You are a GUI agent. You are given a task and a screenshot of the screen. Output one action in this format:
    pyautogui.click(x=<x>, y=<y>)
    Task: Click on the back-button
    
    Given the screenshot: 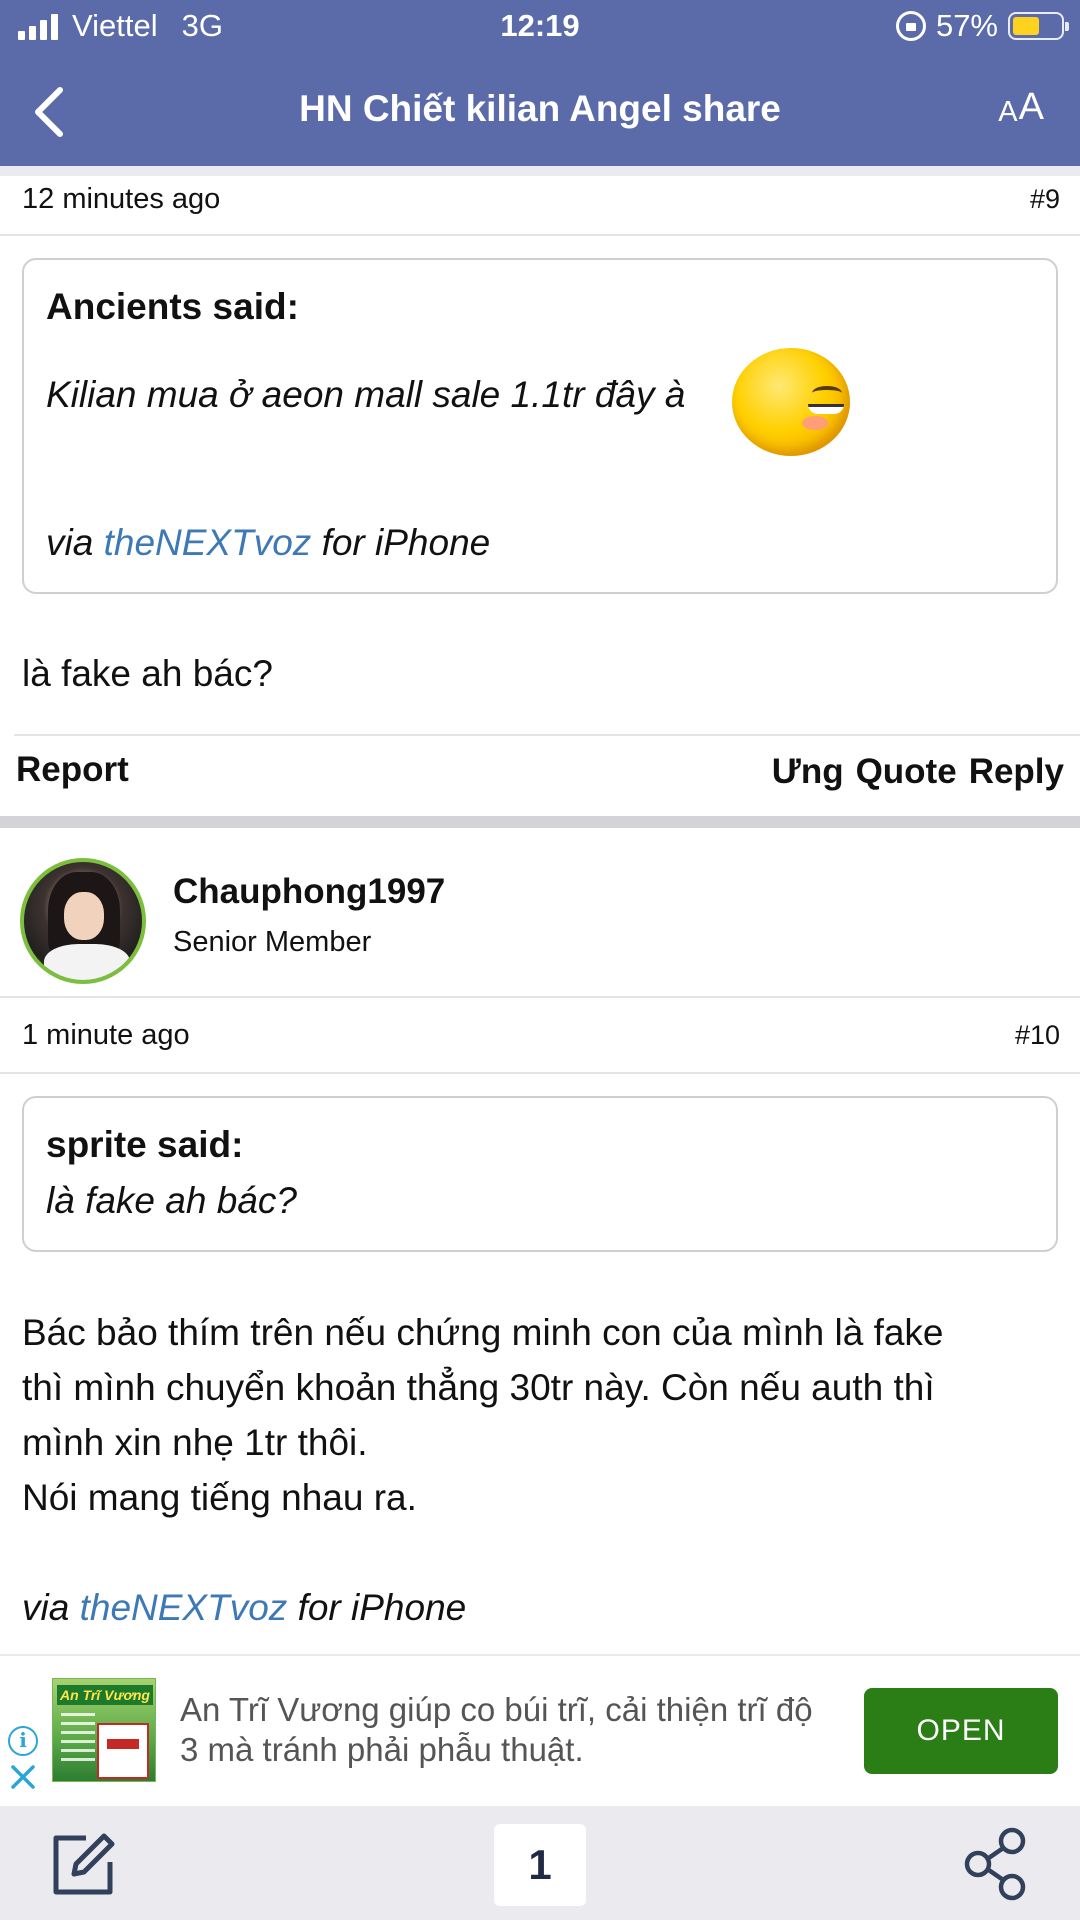 What is the action you would take?
    pyautogui.click(x=54, y=110)
    